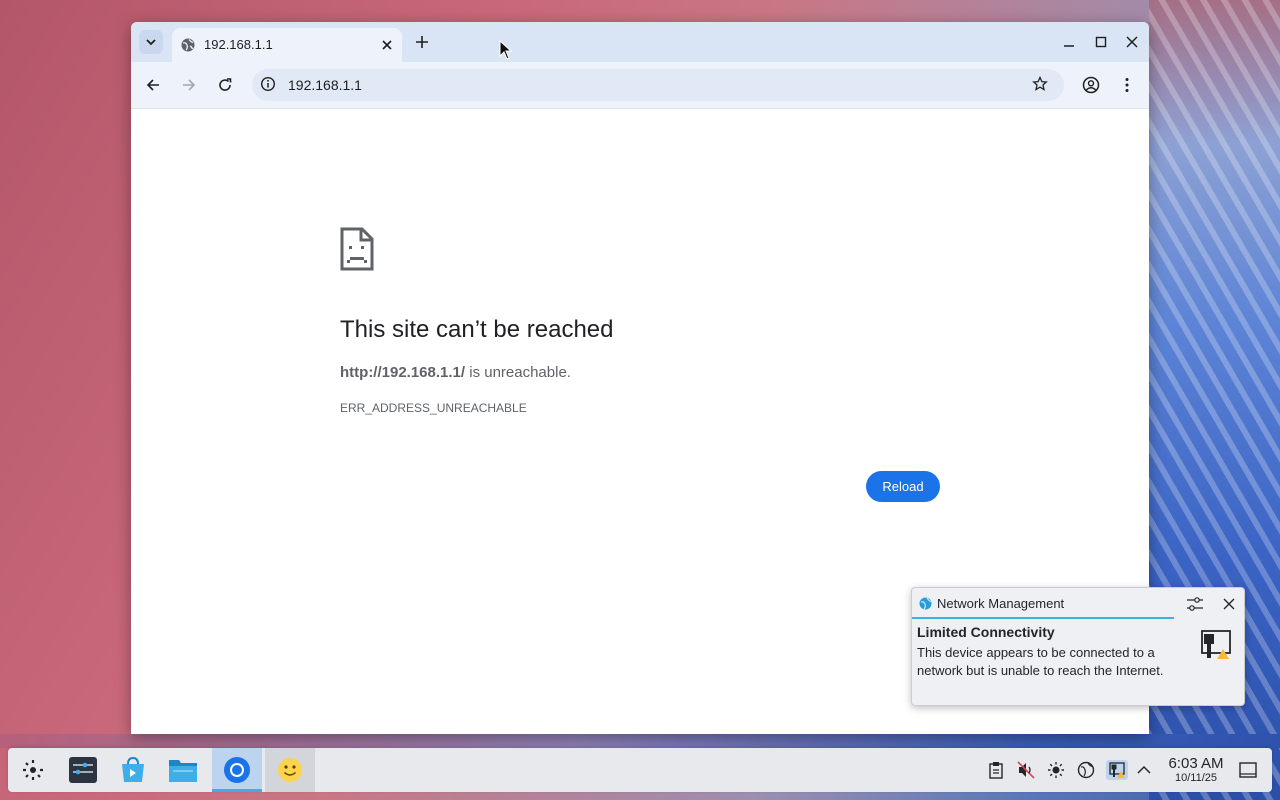 Image resolution: width=1280 pixels, height=800 pixels. I want to click on reload-toolbar-button, so click(225, 85).